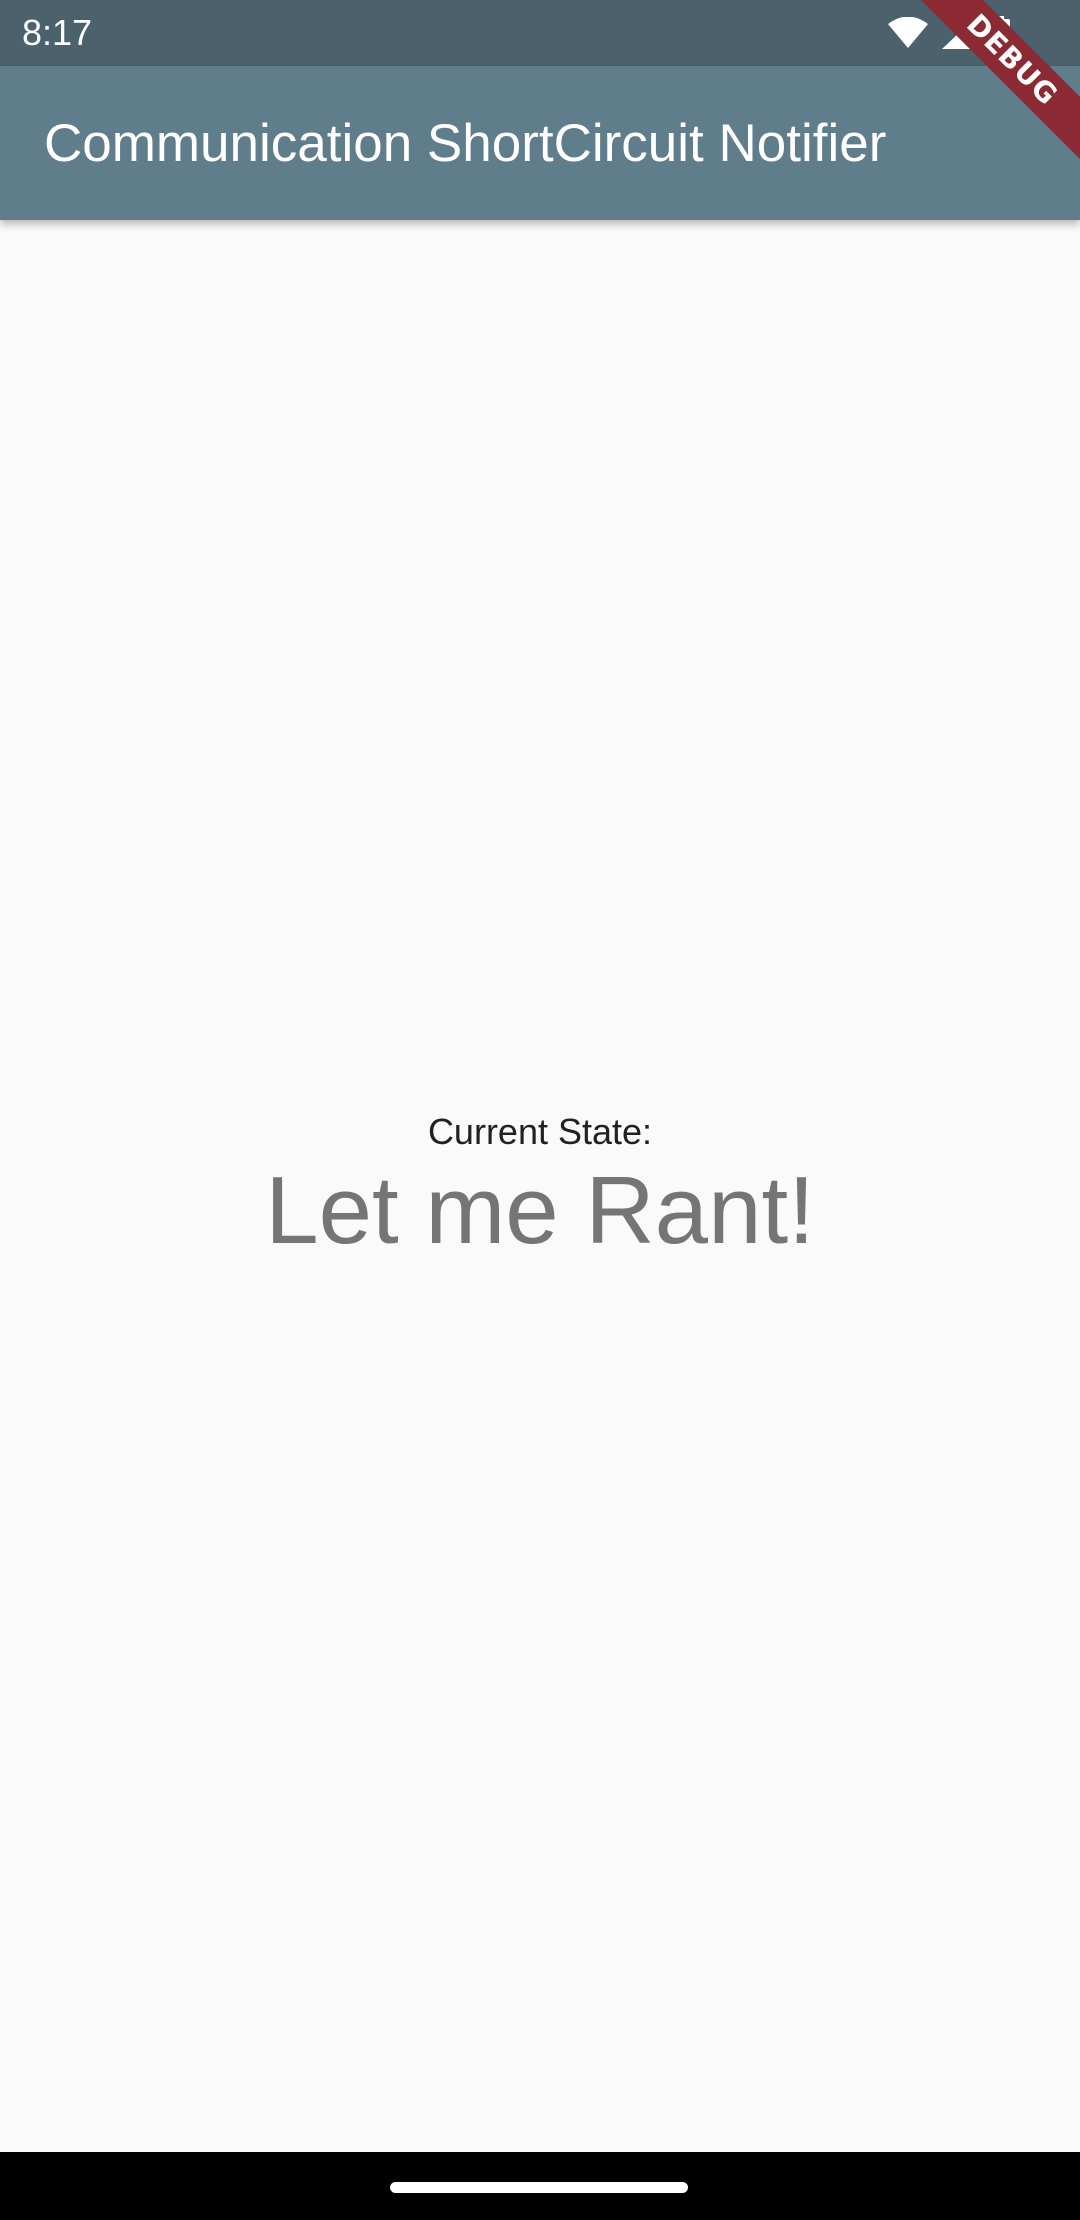 The height and width of the screenshot is (2220, 1080). What do you see at coordinates (959, 33) in the screenshot?
I see `signal-icon` at bounding box center [959, 33].